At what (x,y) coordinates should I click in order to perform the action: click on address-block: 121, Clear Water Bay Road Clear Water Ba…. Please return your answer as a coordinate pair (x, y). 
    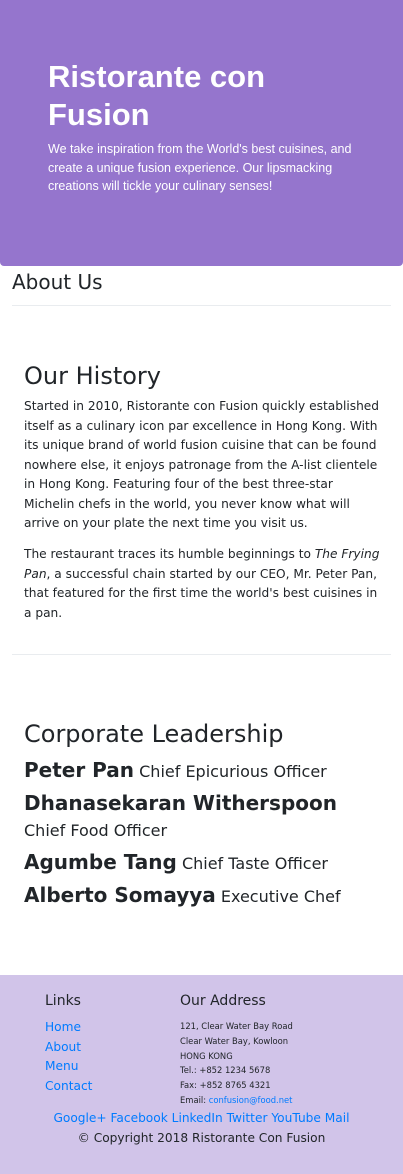
    Looking at the image, I should click on (280, 1063).